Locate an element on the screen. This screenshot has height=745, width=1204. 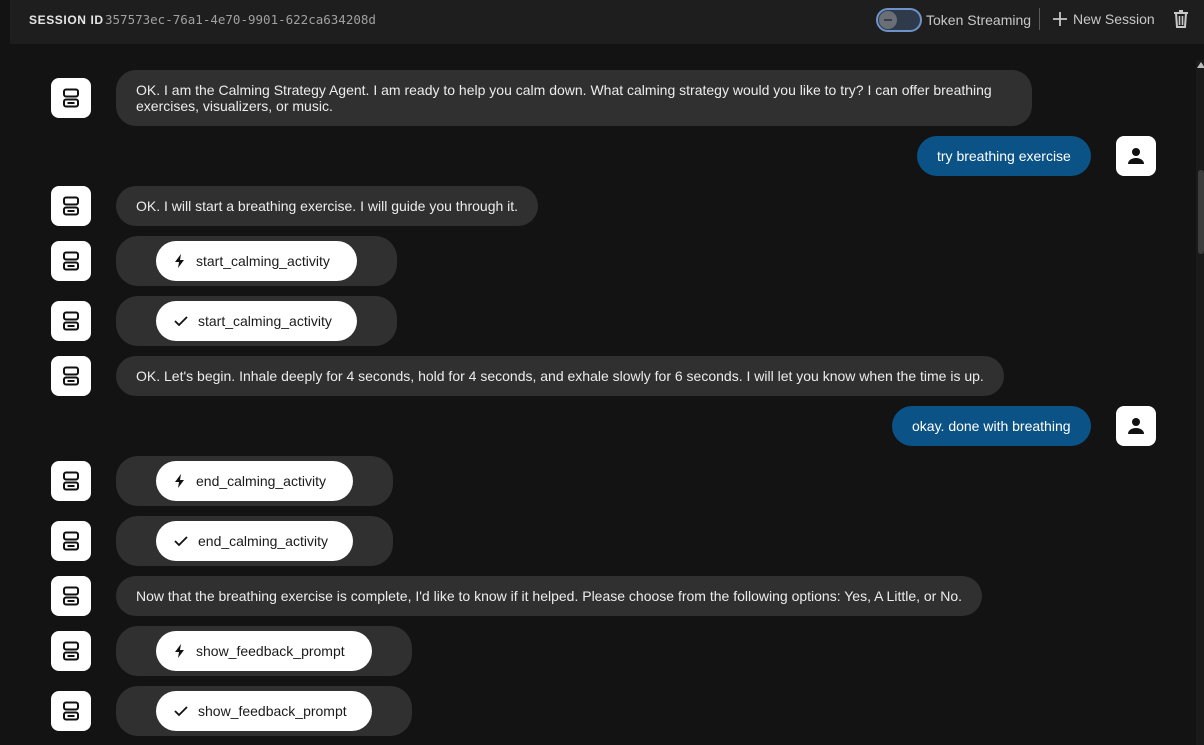
tool-result-container: show_feedback_prompt is located at coordinates (264, 711).